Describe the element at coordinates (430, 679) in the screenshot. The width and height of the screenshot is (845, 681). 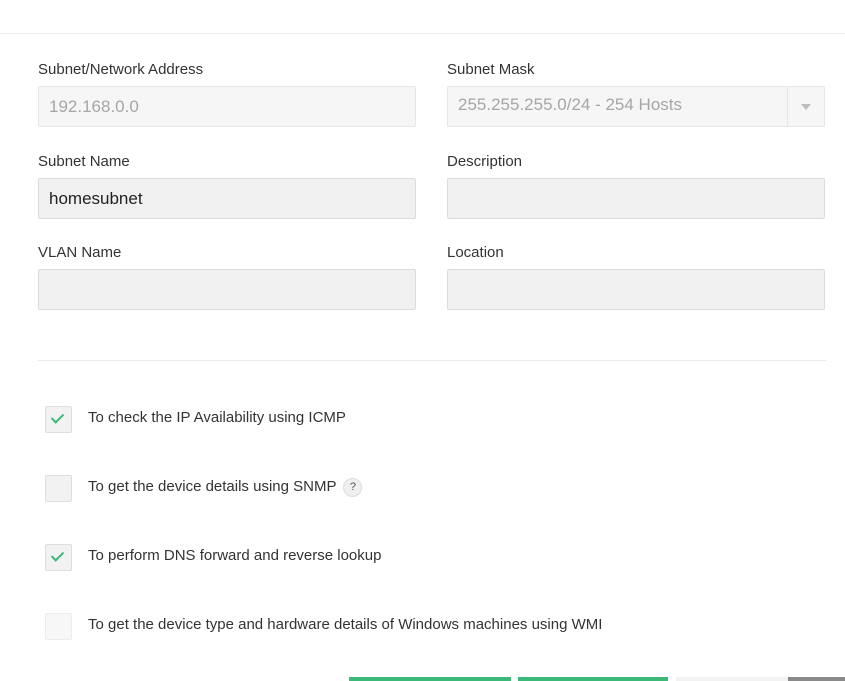
I see `primary-action-button` at that location.